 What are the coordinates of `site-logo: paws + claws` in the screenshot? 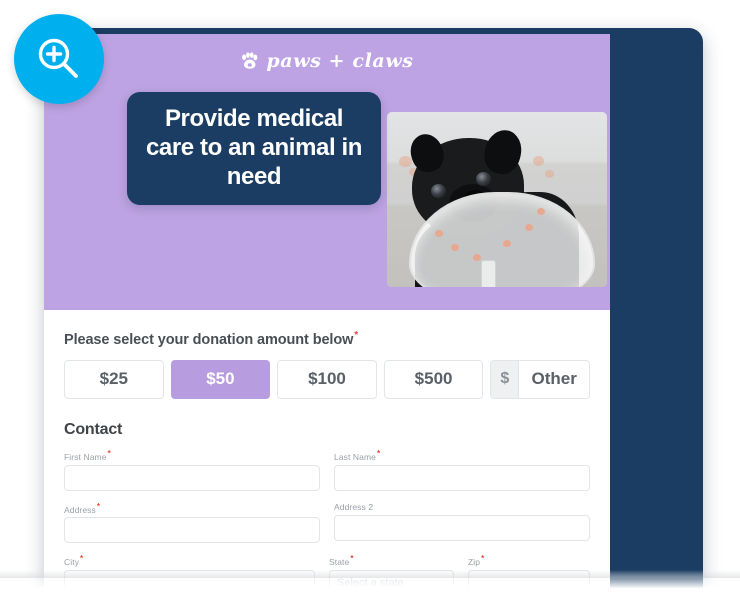 It's located at (327, 61).